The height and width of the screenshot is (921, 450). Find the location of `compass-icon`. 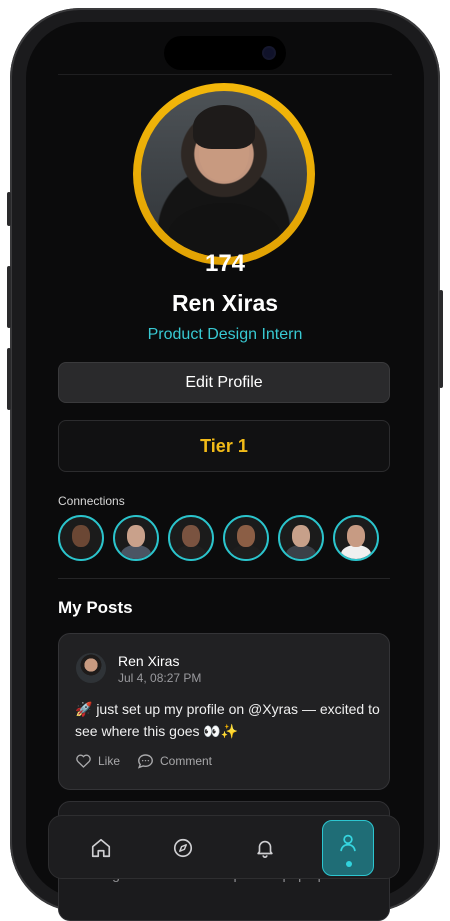

compass-icon is located at coordinates (183, 848).